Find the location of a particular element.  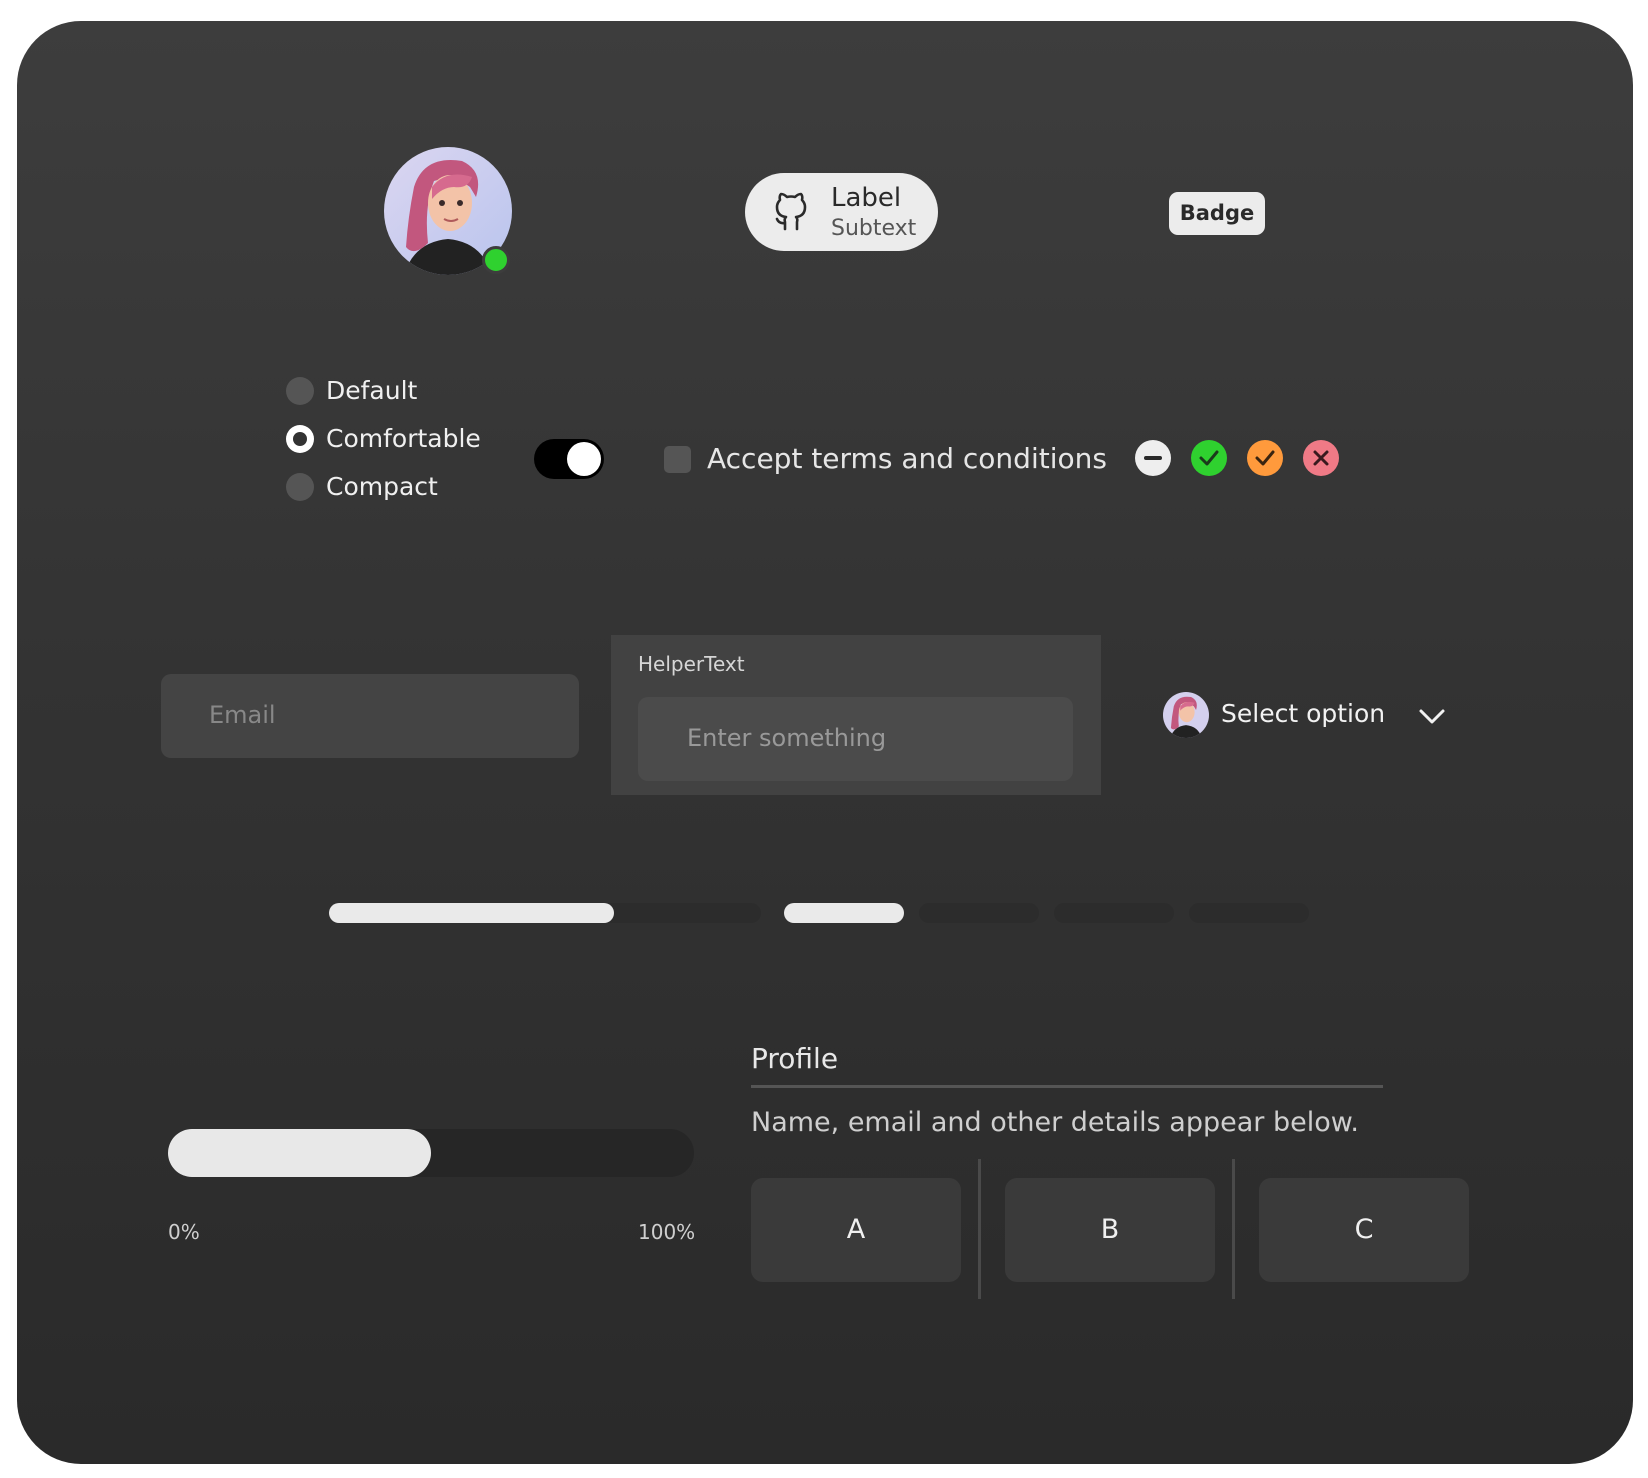

check-circle-green-icon is located at coordinates (1209, 458).